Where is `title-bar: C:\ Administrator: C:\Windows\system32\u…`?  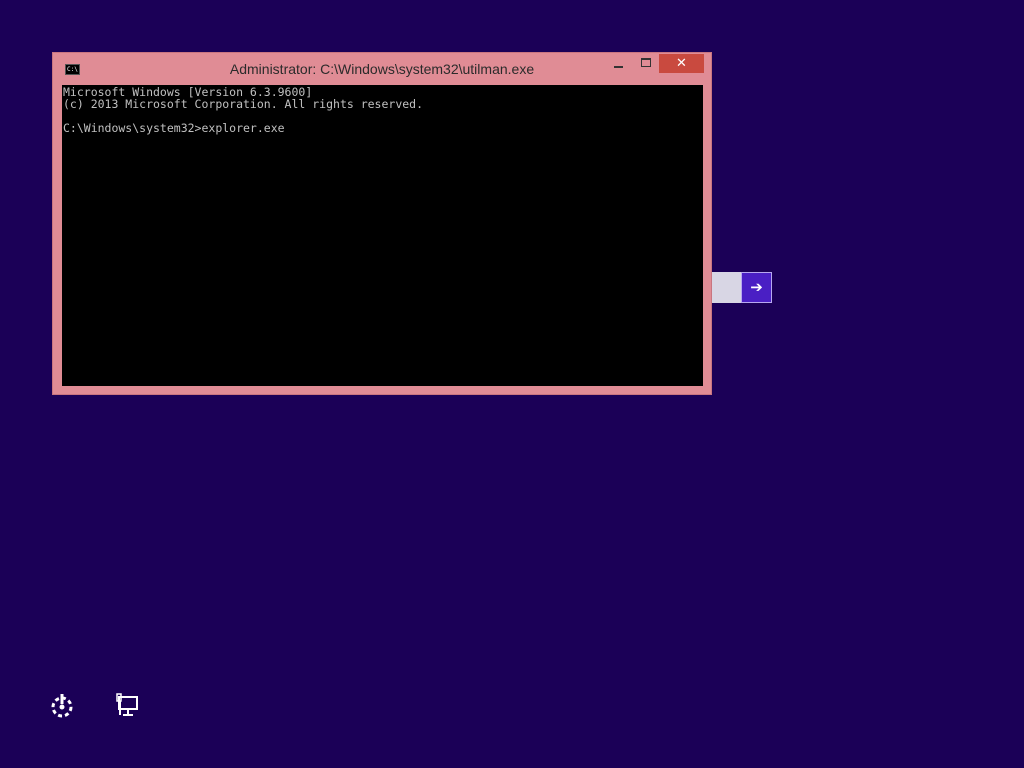 title-bar: C:\ Administrator: C:\Windows\system32\u… is located at coordinates (382, 69).